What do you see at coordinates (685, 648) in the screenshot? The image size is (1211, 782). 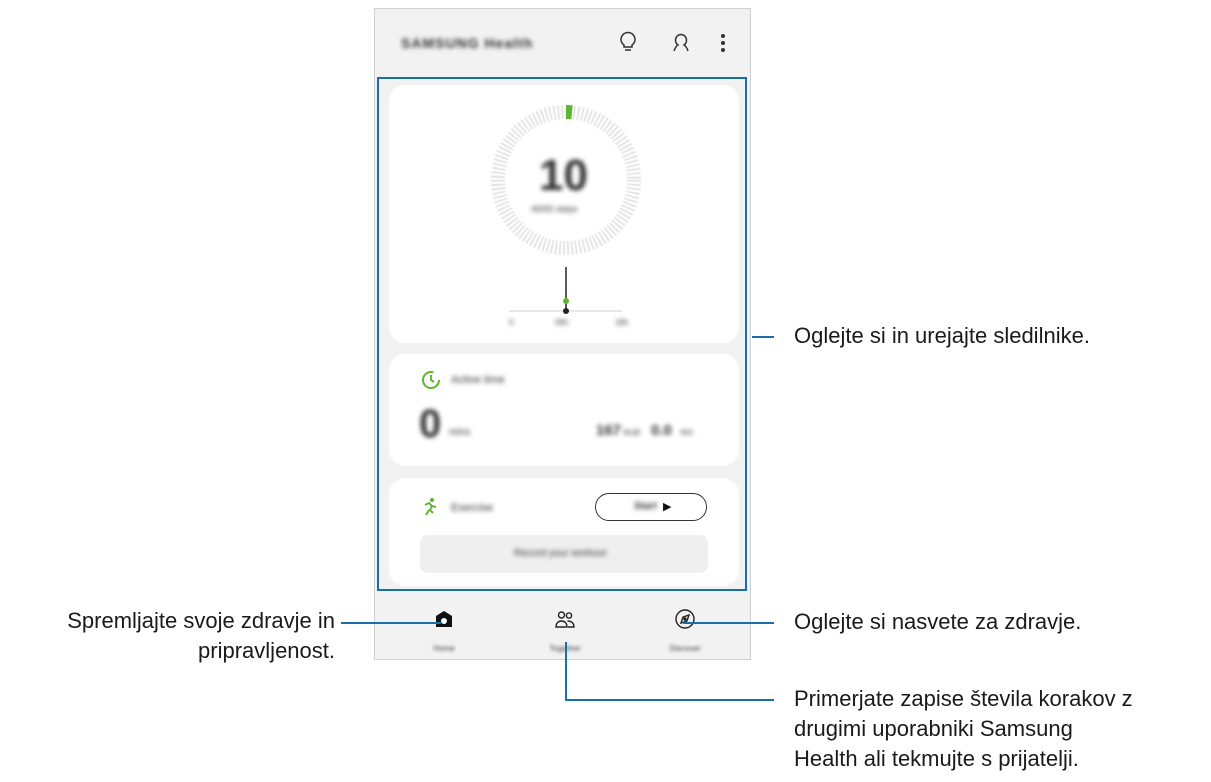 I see `nav-discover-label: Discover` at bounding box center [685, 648].